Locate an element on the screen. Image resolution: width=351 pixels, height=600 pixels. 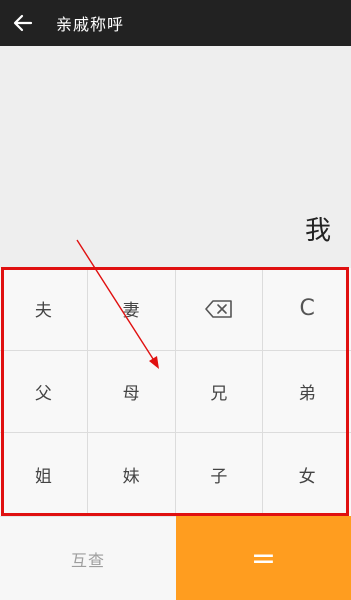
key-father: 父 is located at coordinates (44, 392).